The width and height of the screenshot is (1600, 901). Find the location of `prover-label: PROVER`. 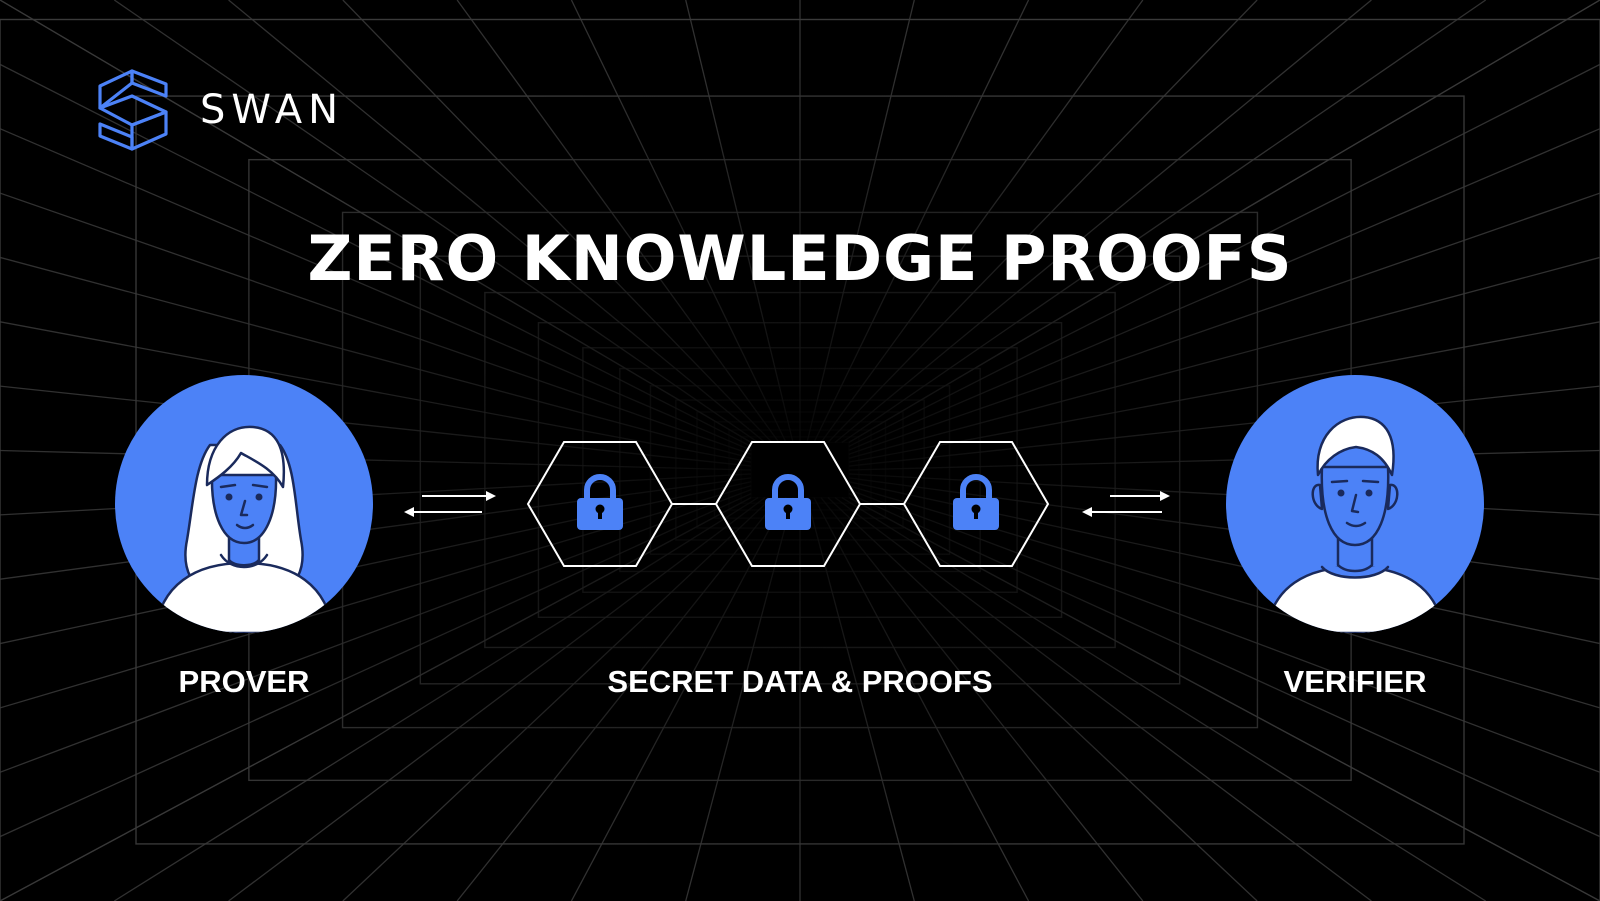

prover-label: PROVER is located at coordinates (244, 681).